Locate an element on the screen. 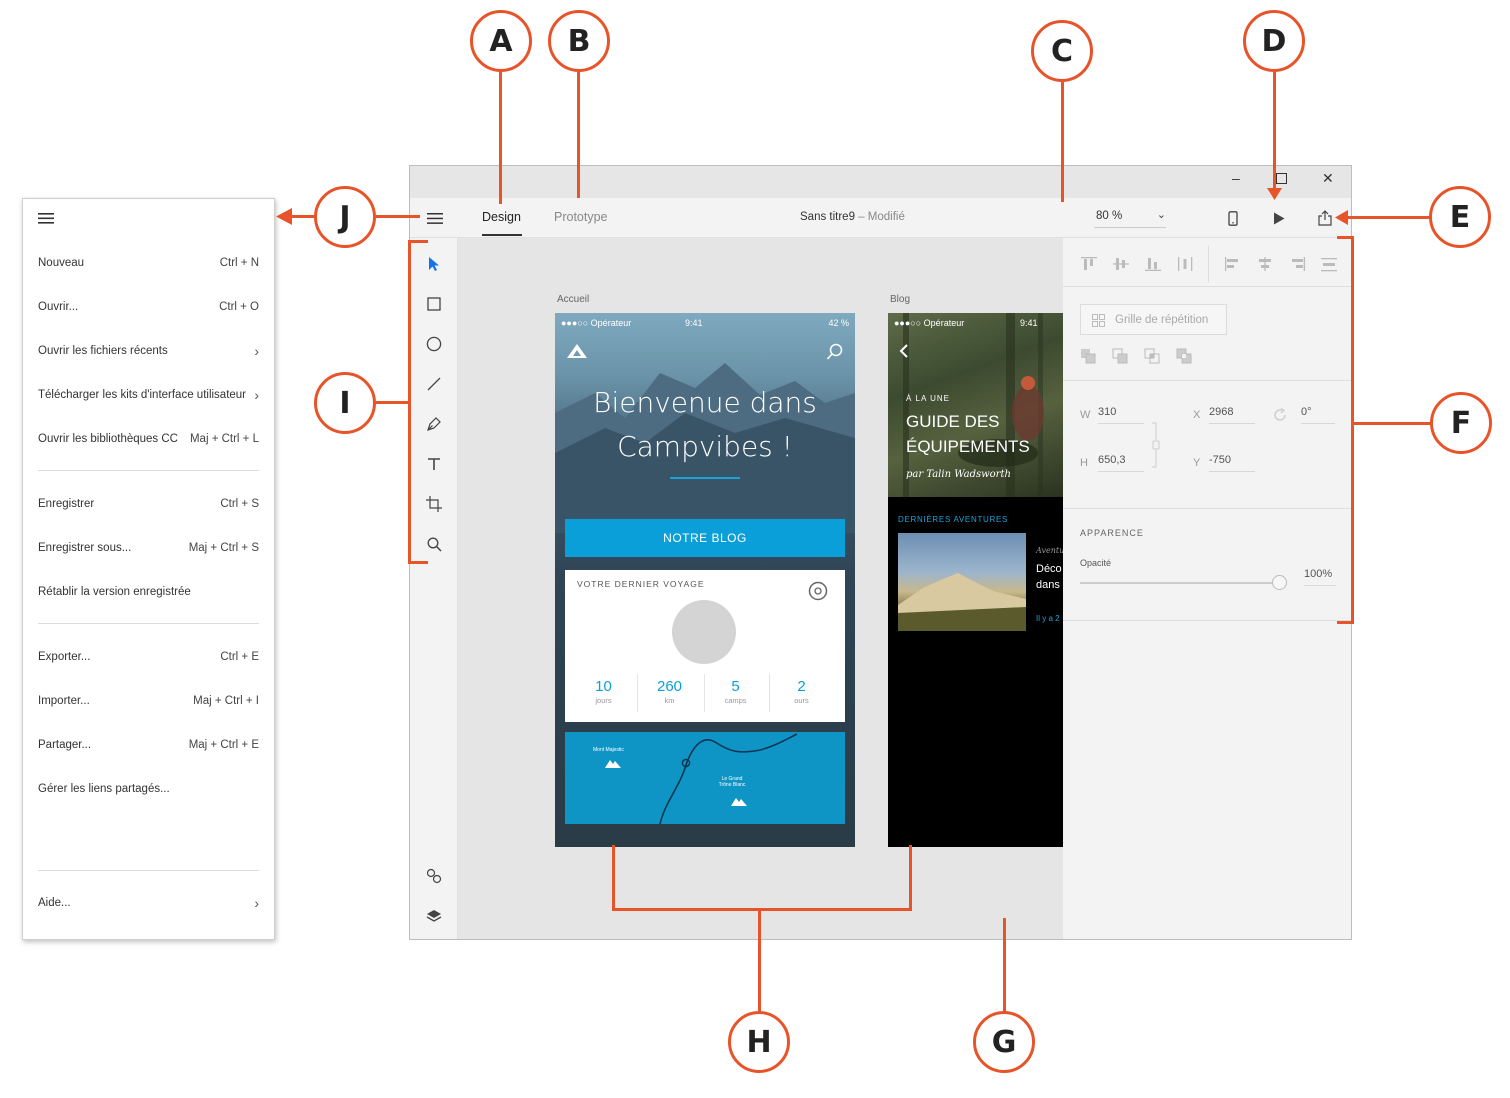  stat-km: 260 km is located at coordinates (669, 691).